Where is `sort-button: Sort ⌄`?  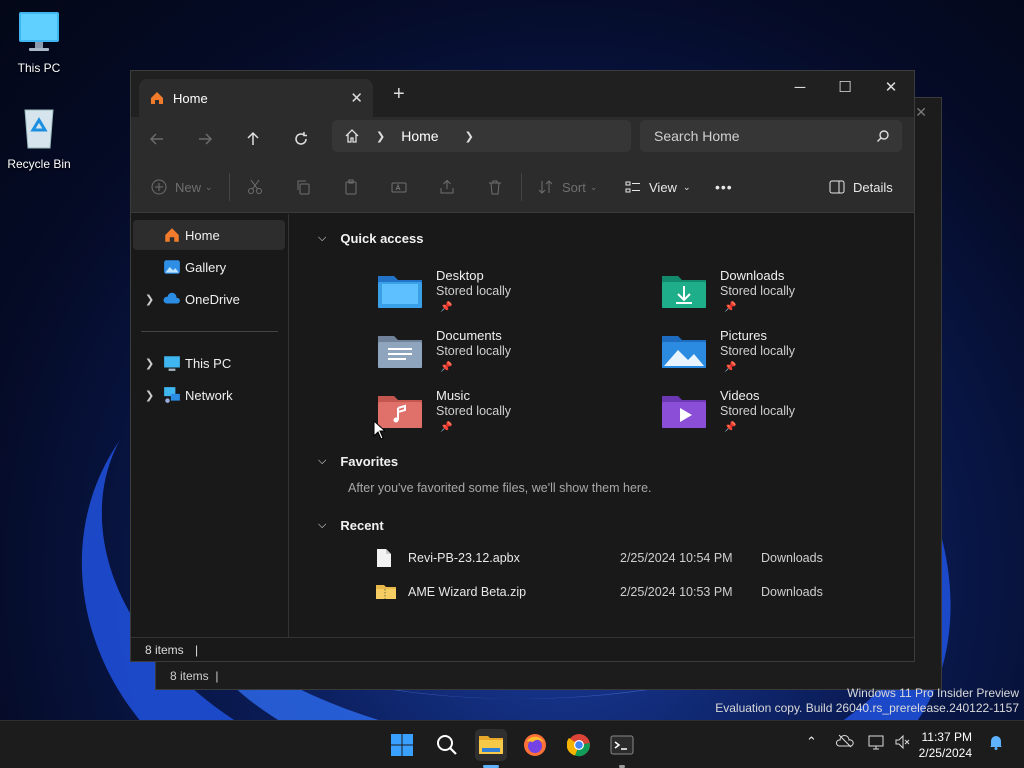
sort-button: Sort ⌄ is located at coordinates (567, 187).